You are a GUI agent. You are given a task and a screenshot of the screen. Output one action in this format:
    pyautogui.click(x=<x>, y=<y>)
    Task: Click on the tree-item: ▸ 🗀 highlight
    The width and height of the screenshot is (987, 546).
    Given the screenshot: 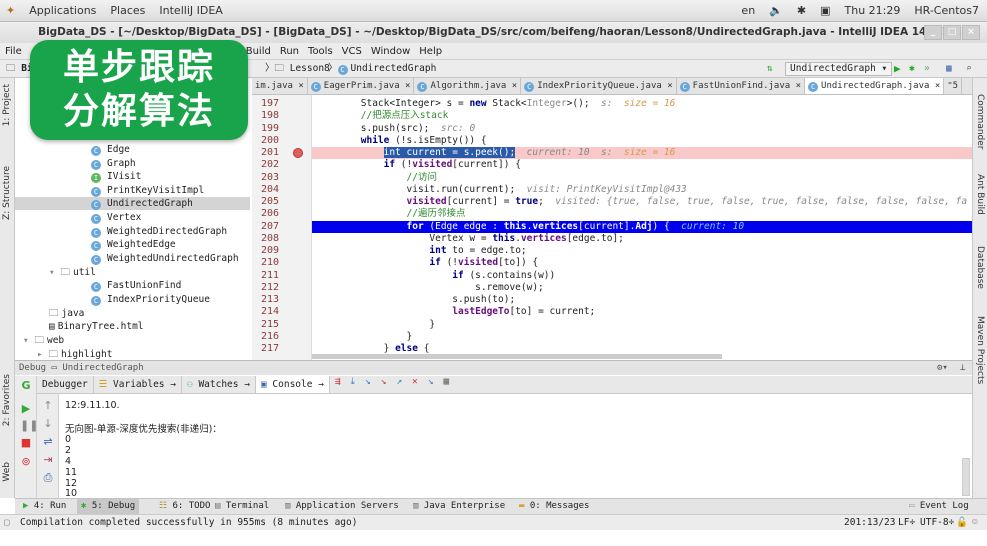 What is the action you would take?
    pyautogui.click(x=132, y=354)
    